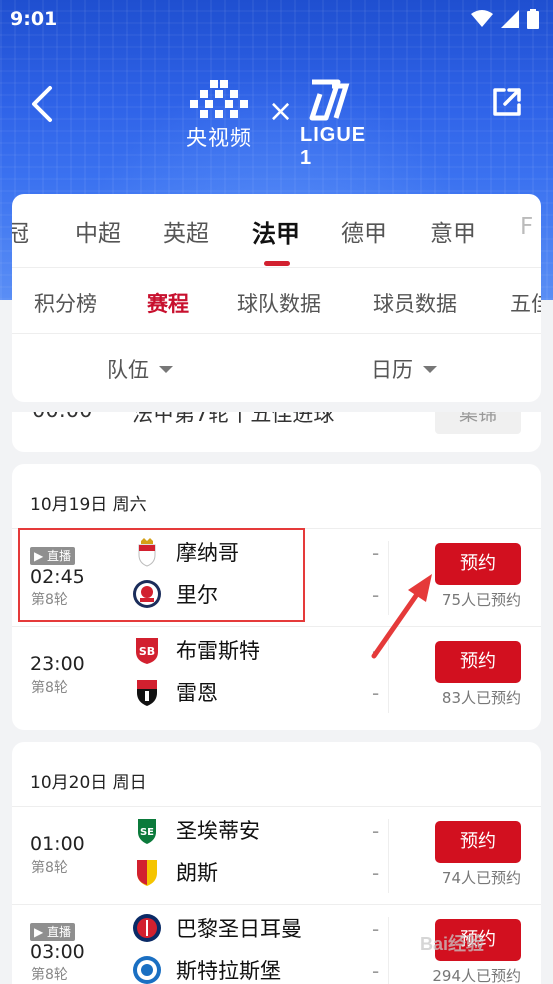 Image resolution: width=553 pixels, height=984 pixels. I want to click on tab-schedule: 赛程, so click(168, 303).